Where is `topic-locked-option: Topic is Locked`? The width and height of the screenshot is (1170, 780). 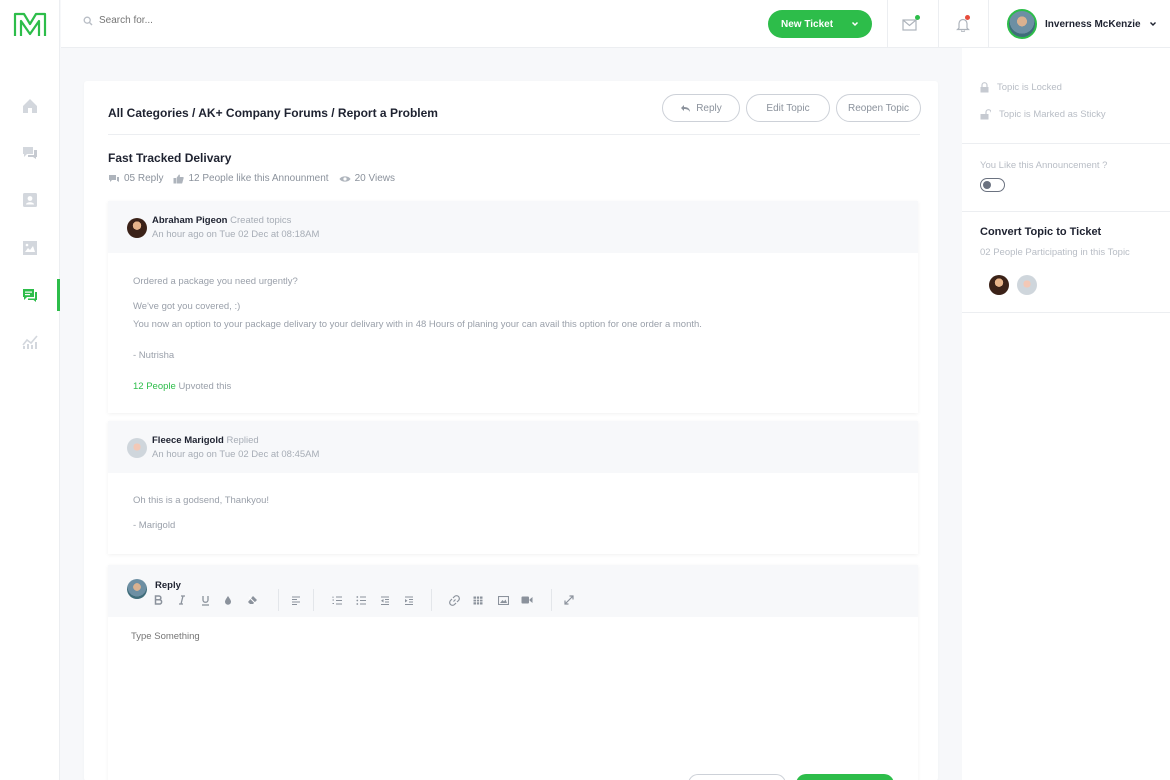 topic-locked-option: Topic is Locked is located at coordinates (1021, 87).